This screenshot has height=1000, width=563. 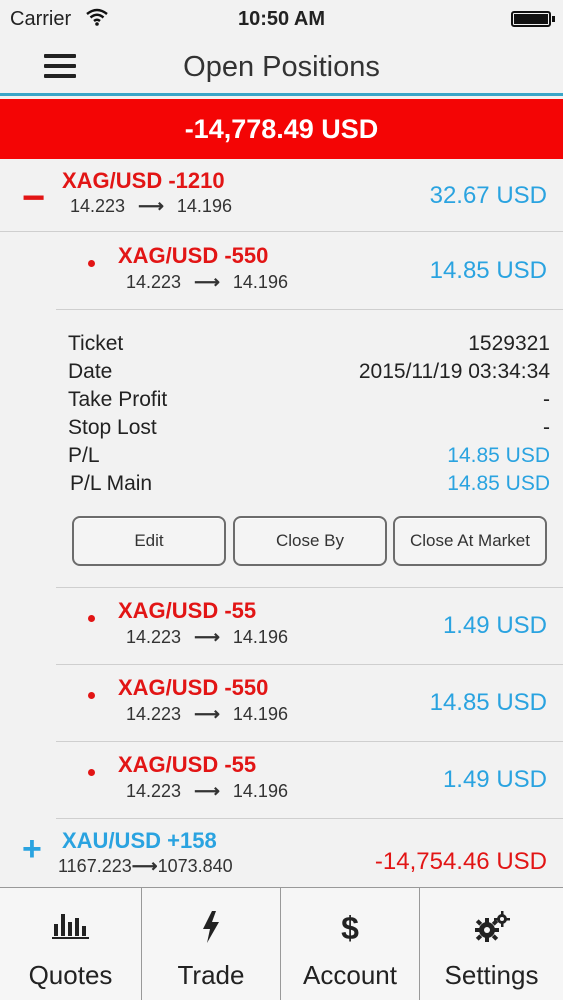 What do you see at coordinates (309, 458) in the screenshot?
I see `detail-row-pl: P/L 14.85 USD` at bounding box center [309, 458].